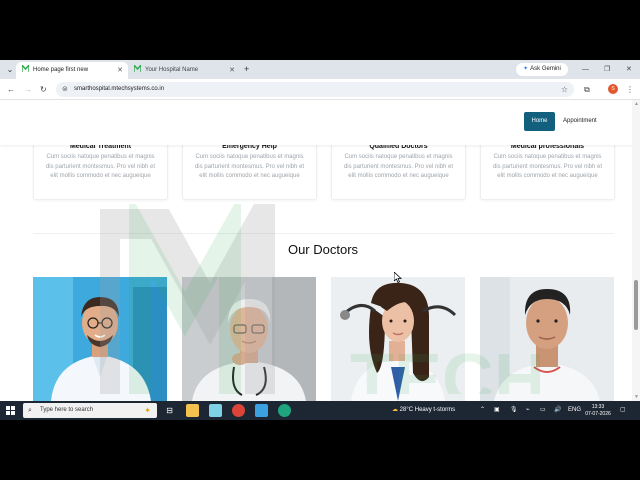  What do you see at coordinates (613, 89) in the screenshot?
I see `profile-avatar: S` at bounding box center [613, 89].